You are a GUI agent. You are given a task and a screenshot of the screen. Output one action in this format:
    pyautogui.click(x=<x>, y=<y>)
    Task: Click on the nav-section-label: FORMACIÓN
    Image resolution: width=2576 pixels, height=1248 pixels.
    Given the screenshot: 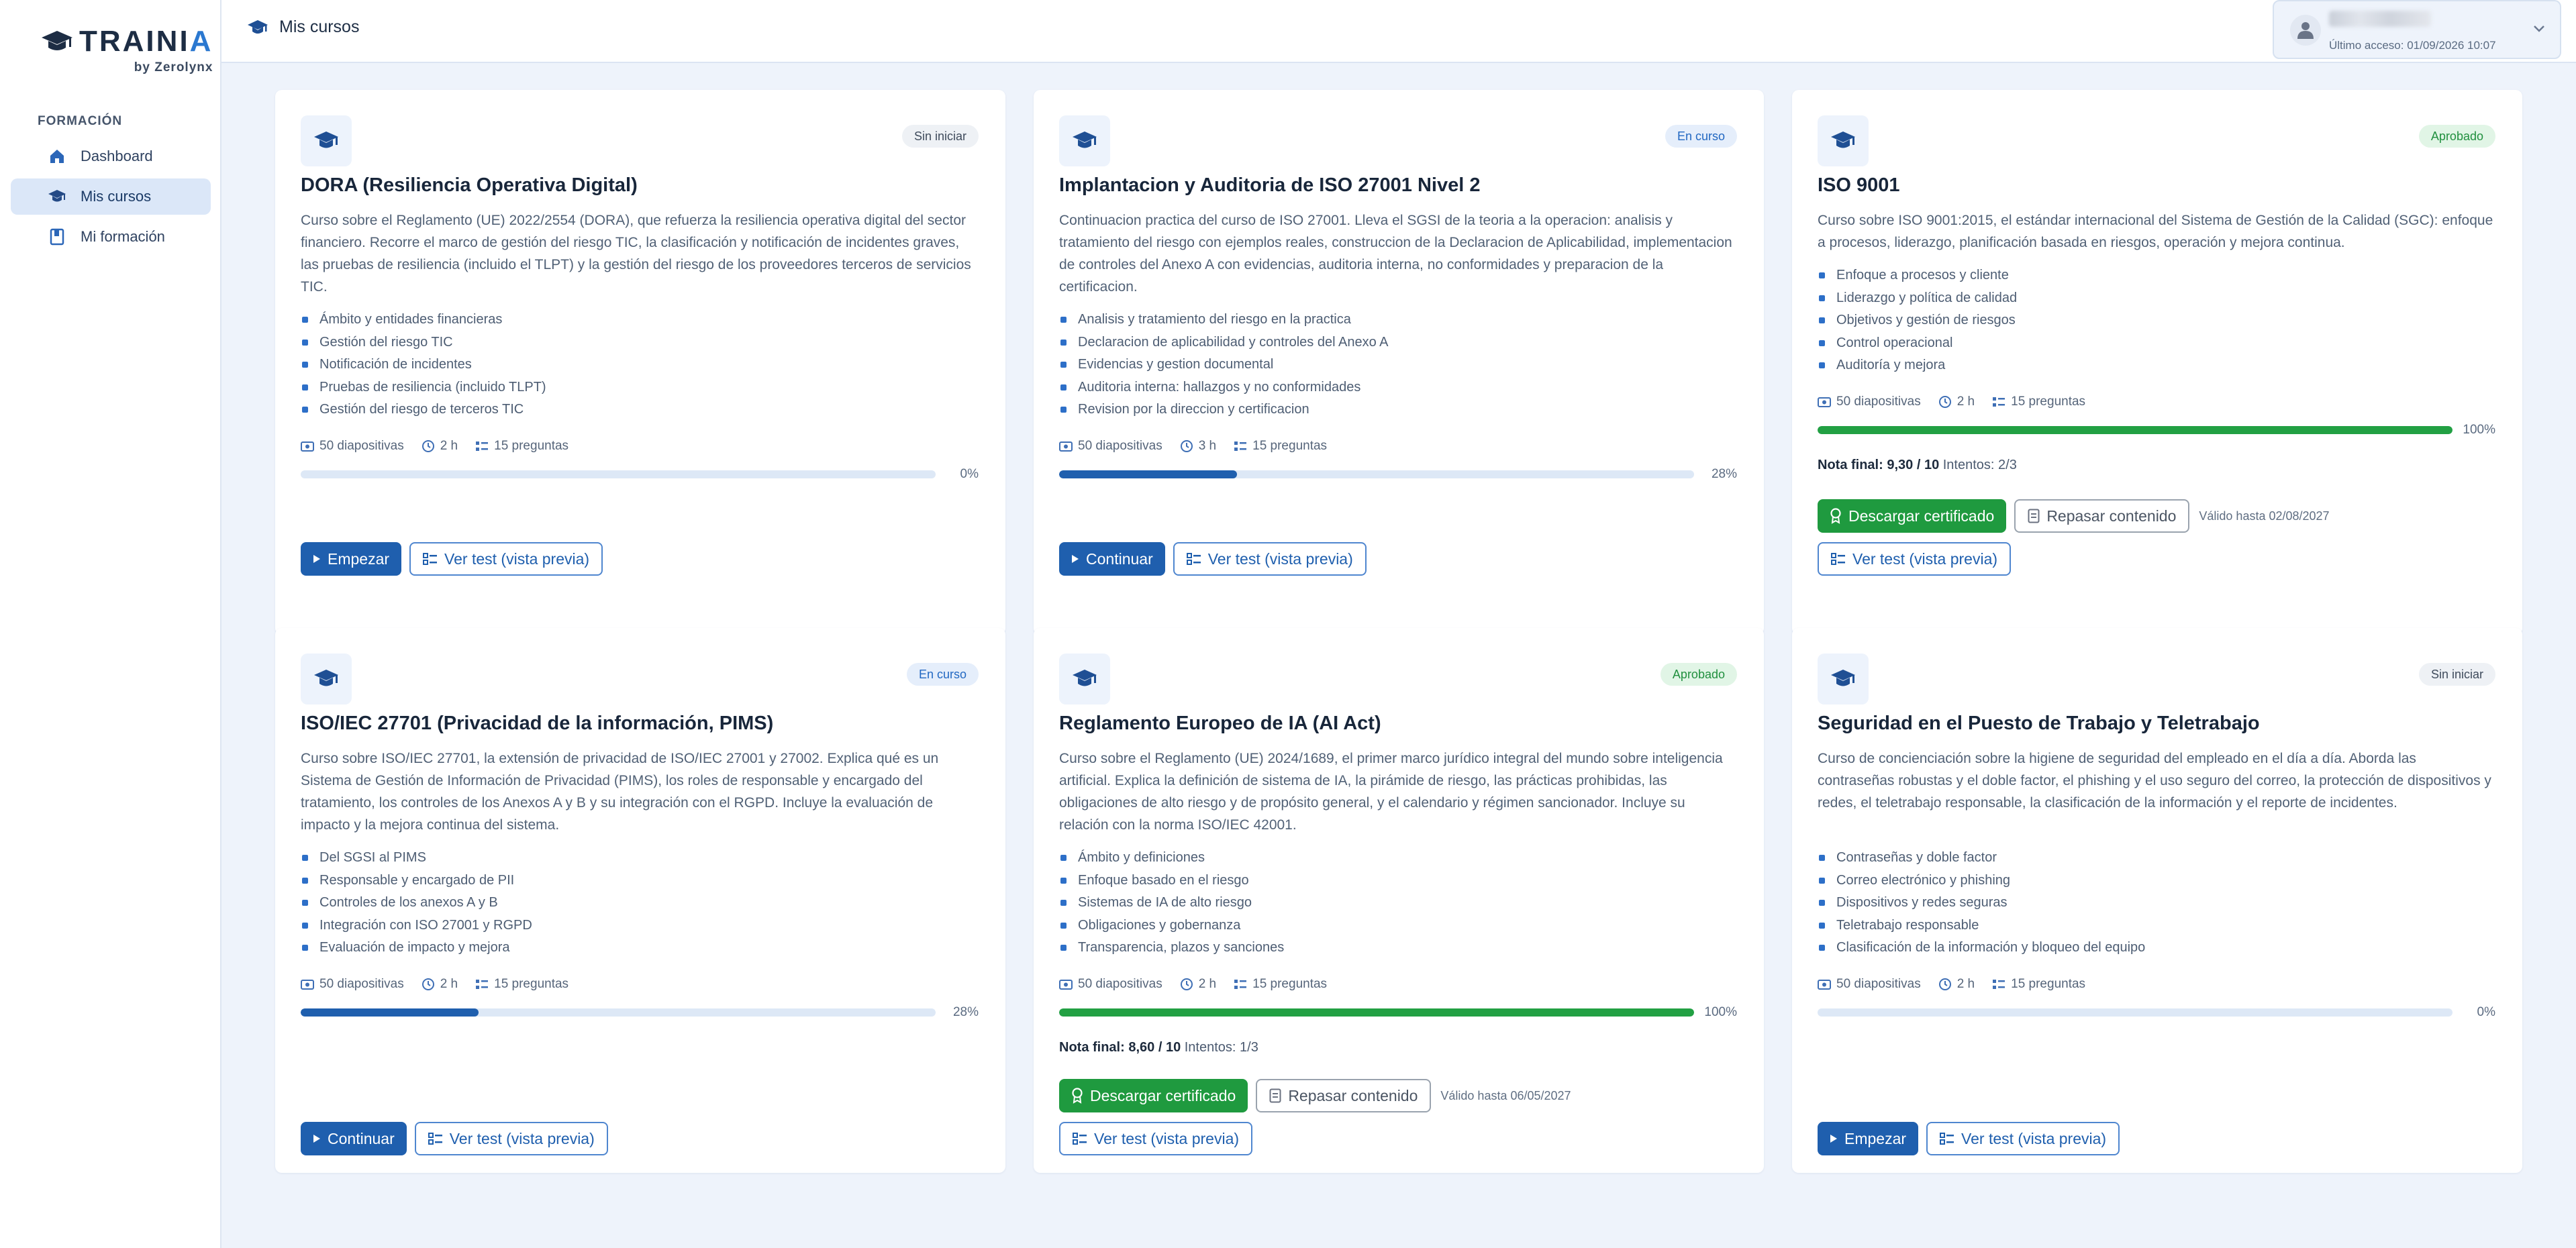 What is the action you would take?
    pyautogui.click(x=80, y=121)
    